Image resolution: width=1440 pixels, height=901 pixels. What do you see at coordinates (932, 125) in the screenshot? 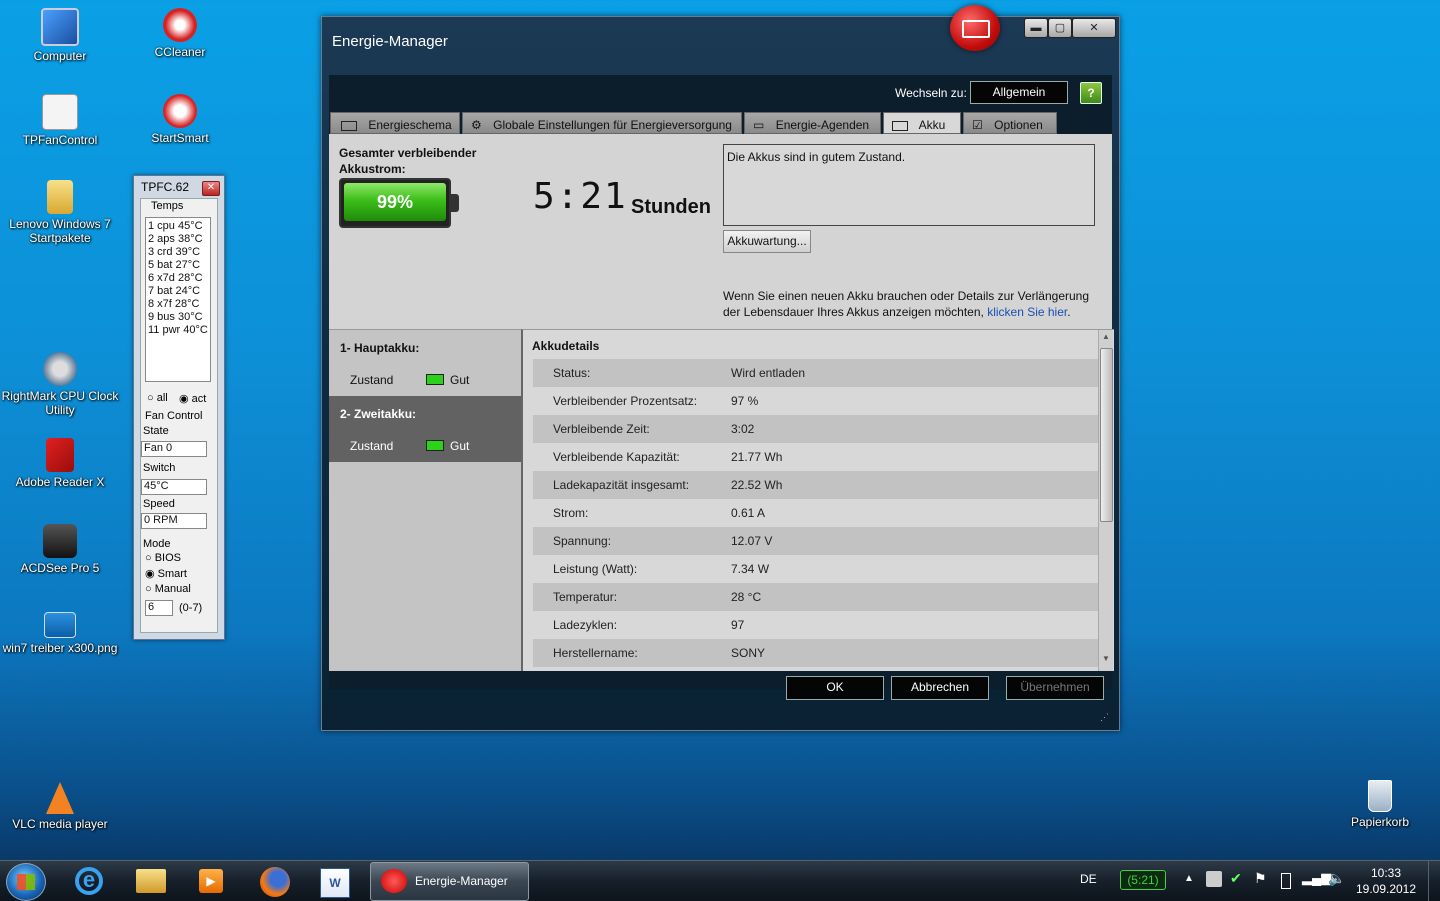
I see `tab-label: Akku` at bounding box center [932, 125].